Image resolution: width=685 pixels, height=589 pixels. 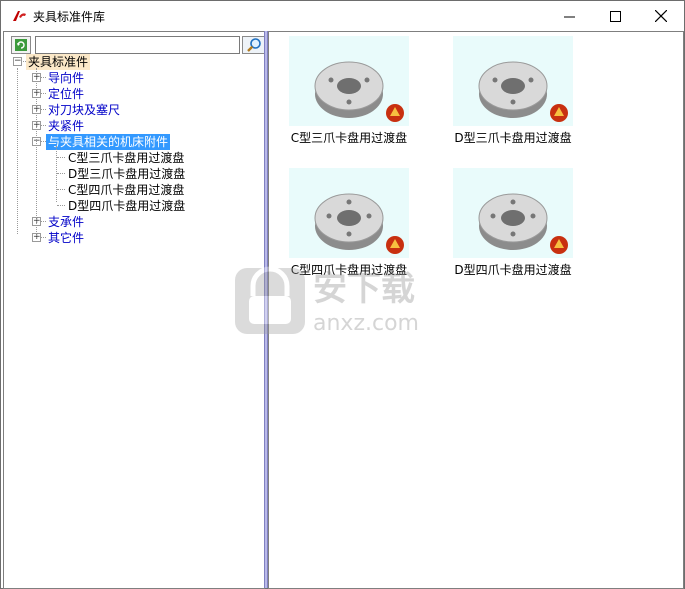 What do you see at coordinates (126, 190) in the screenshot?
I see `tree-subitem-label: C型四爪卡盘用过渡盘` at bounding box center [126, 190].